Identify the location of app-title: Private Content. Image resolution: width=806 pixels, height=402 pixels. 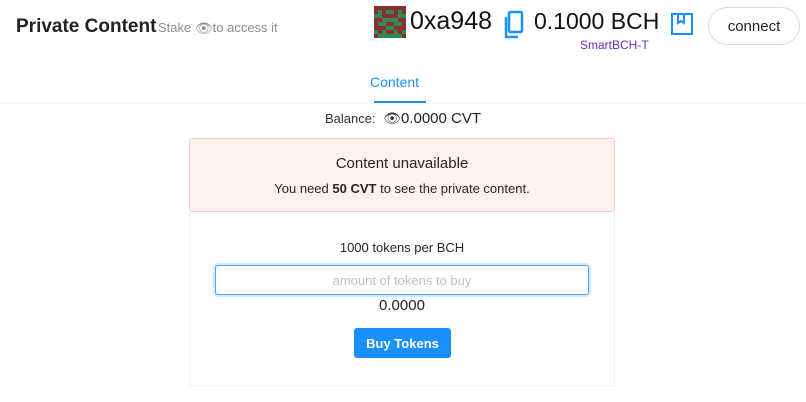
(86, 26).